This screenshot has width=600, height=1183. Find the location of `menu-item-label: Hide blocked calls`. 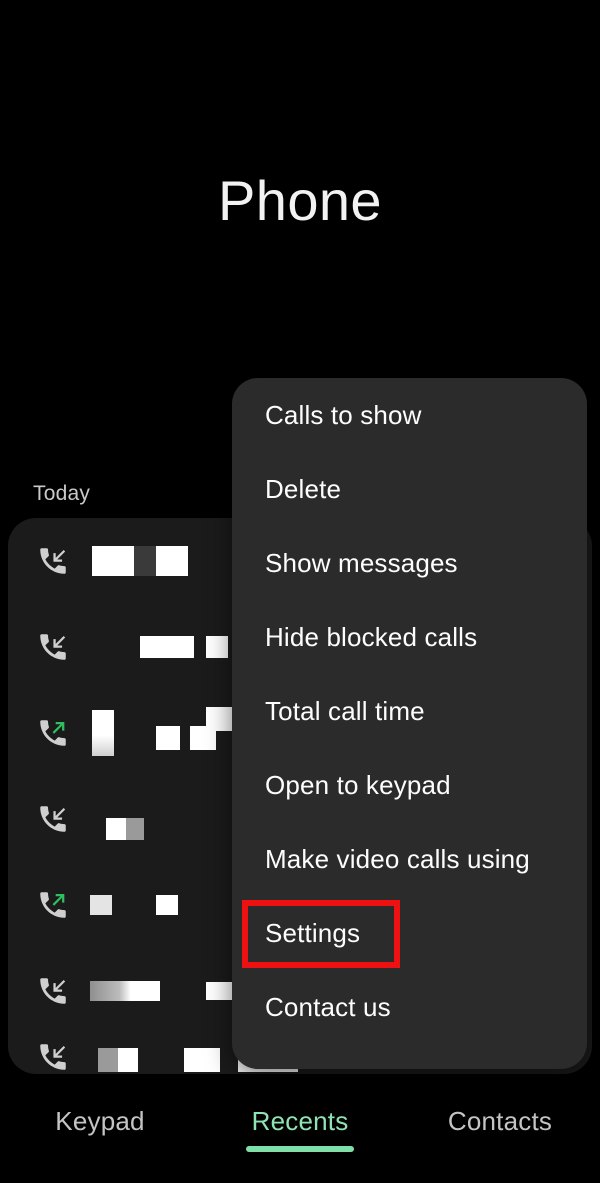

menu-item-label: Hide blocked calls is located at coordinates (371, 636).